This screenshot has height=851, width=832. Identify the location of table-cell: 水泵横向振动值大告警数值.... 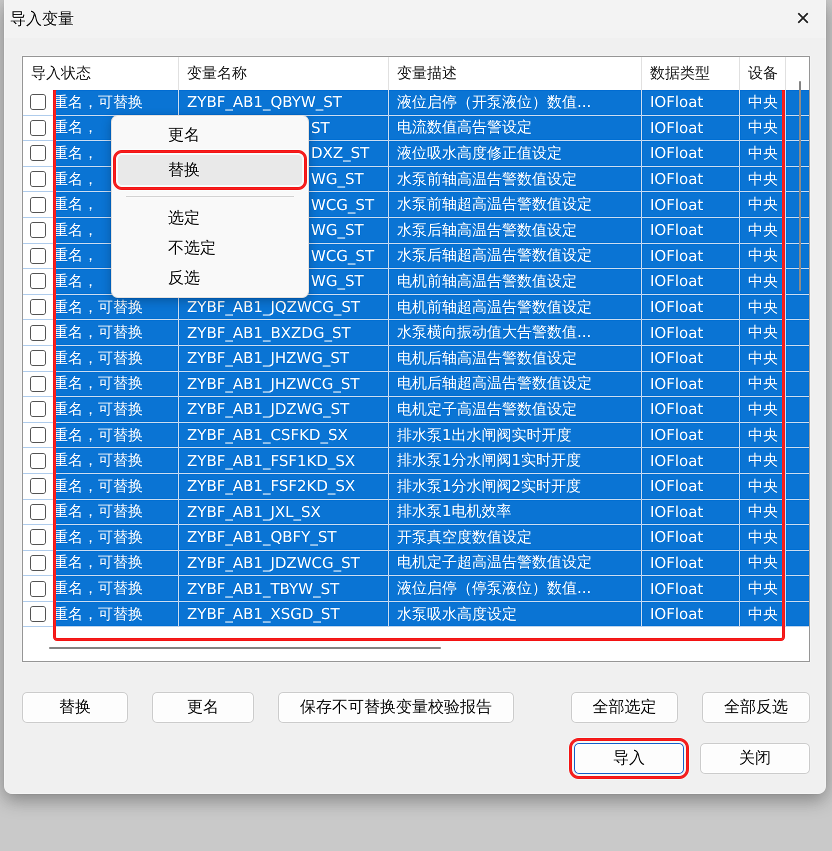
(515, 332).